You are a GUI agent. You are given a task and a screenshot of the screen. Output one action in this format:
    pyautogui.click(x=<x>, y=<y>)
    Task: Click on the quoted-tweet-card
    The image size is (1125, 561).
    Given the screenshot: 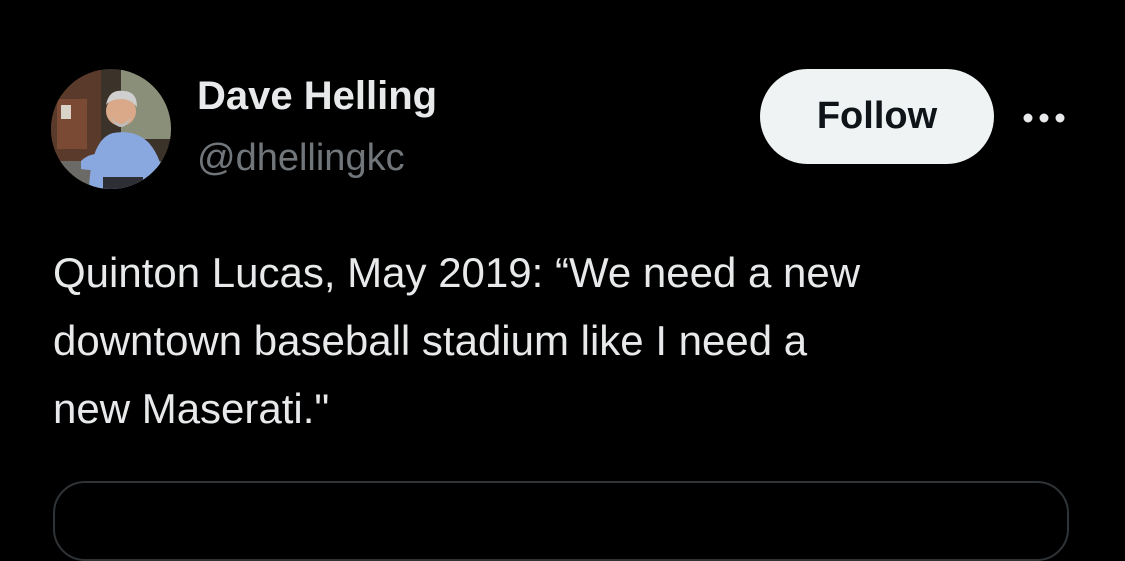 What is the action you would take?
    pyautogui.click(x=561, y=521)
    